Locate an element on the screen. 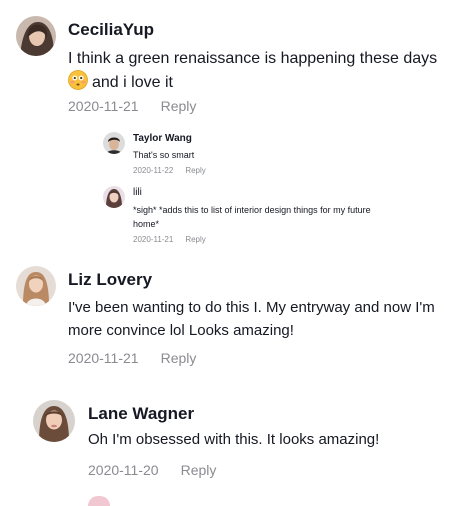  reply-username: Taylor Wang is located at coordinates (162, 138).